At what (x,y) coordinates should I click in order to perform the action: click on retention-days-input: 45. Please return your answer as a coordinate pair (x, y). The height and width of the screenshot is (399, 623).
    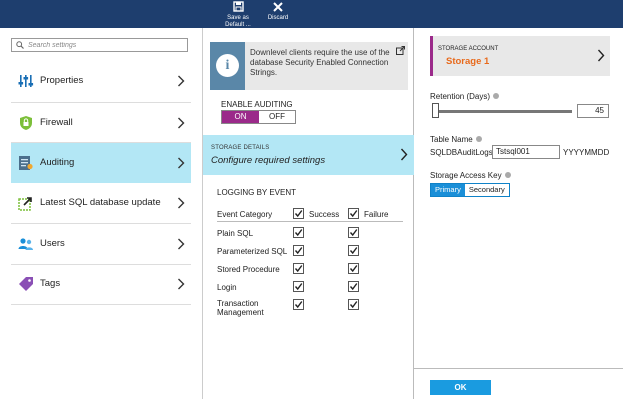
    Looking at the image, I should click on (593, 111).